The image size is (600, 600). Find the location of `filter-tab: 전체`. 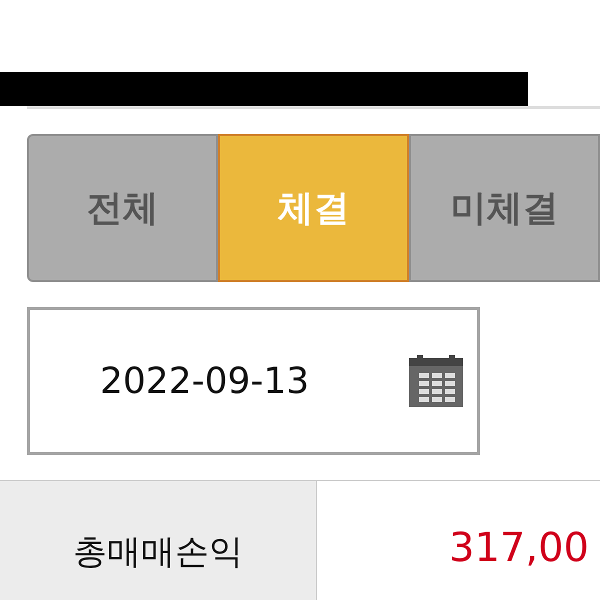

filter-tab: 전체 is located at coordinates (122, 208).